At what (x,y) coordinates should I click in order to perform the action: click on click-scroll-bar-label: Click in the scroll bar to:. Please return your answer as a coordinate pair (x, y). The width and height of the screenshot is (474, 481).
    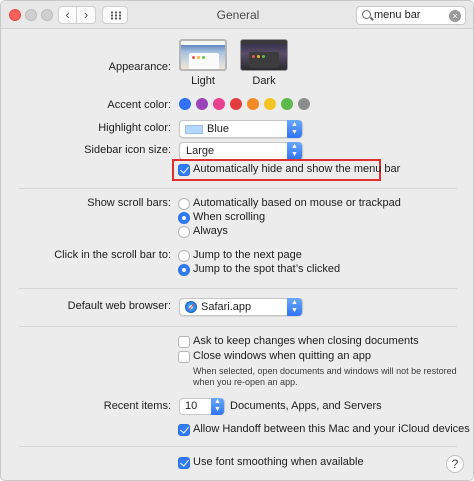
    Looking at the image, I should click on (112, 255).